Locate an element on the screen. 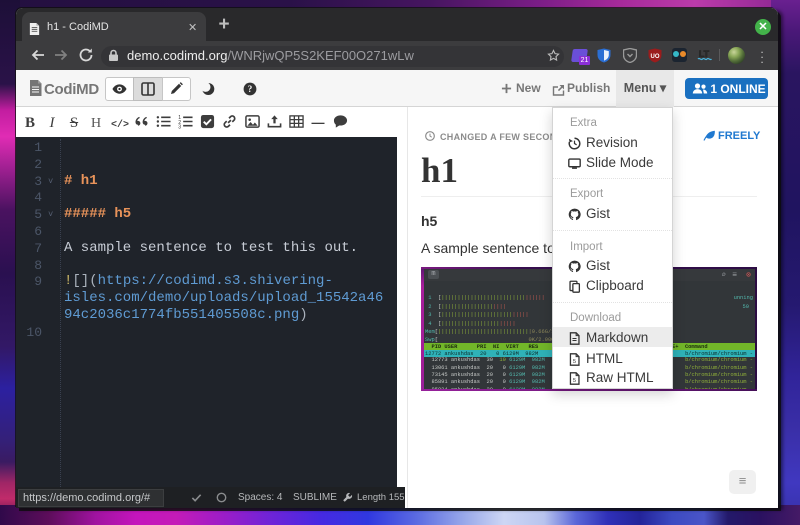  svg-text: LT is located at coordinates (704, 54).